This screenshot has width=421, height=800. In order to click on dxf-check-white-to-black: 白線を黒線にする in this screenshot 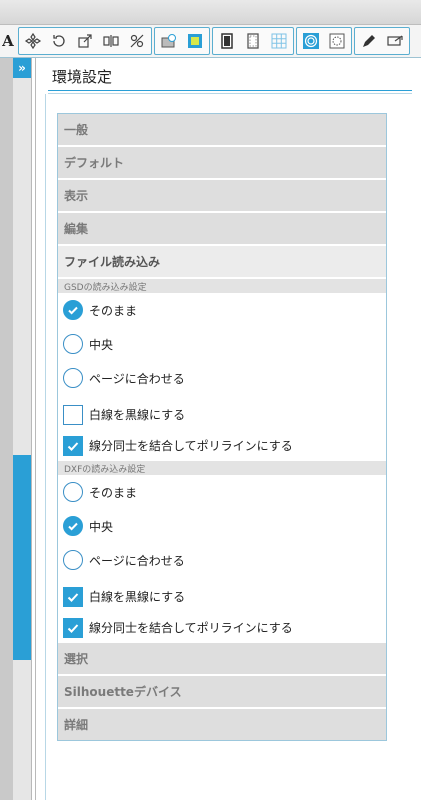, I will do `click(222, 596)`.